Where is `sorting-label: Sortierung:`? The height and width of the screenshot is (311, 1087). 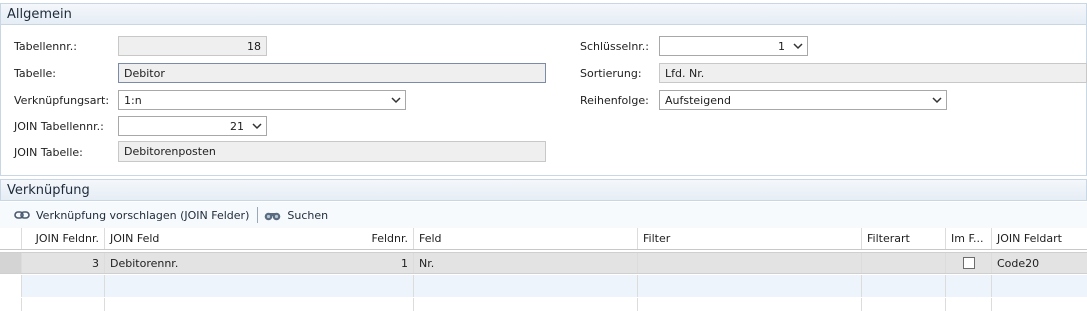 sorting-label: Sortierung: is located at coordinates (611, 73).